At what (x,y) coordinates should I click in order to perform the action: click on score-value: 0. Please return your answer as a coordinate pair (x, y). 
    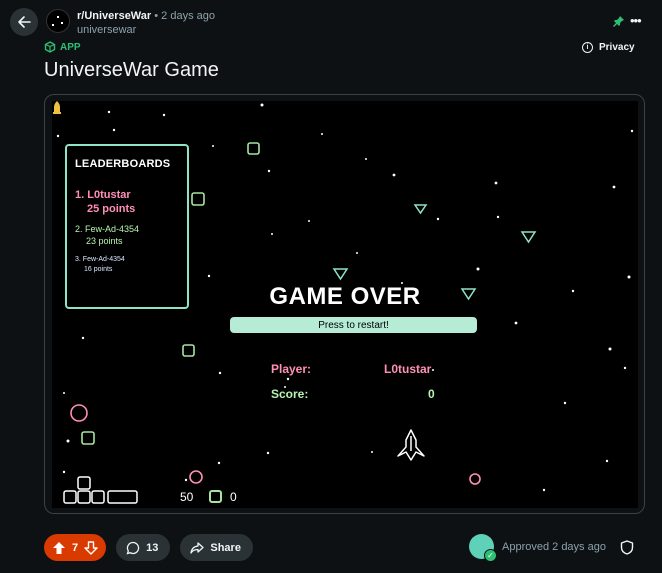
    Looking at the image, I should click on (431, 394).